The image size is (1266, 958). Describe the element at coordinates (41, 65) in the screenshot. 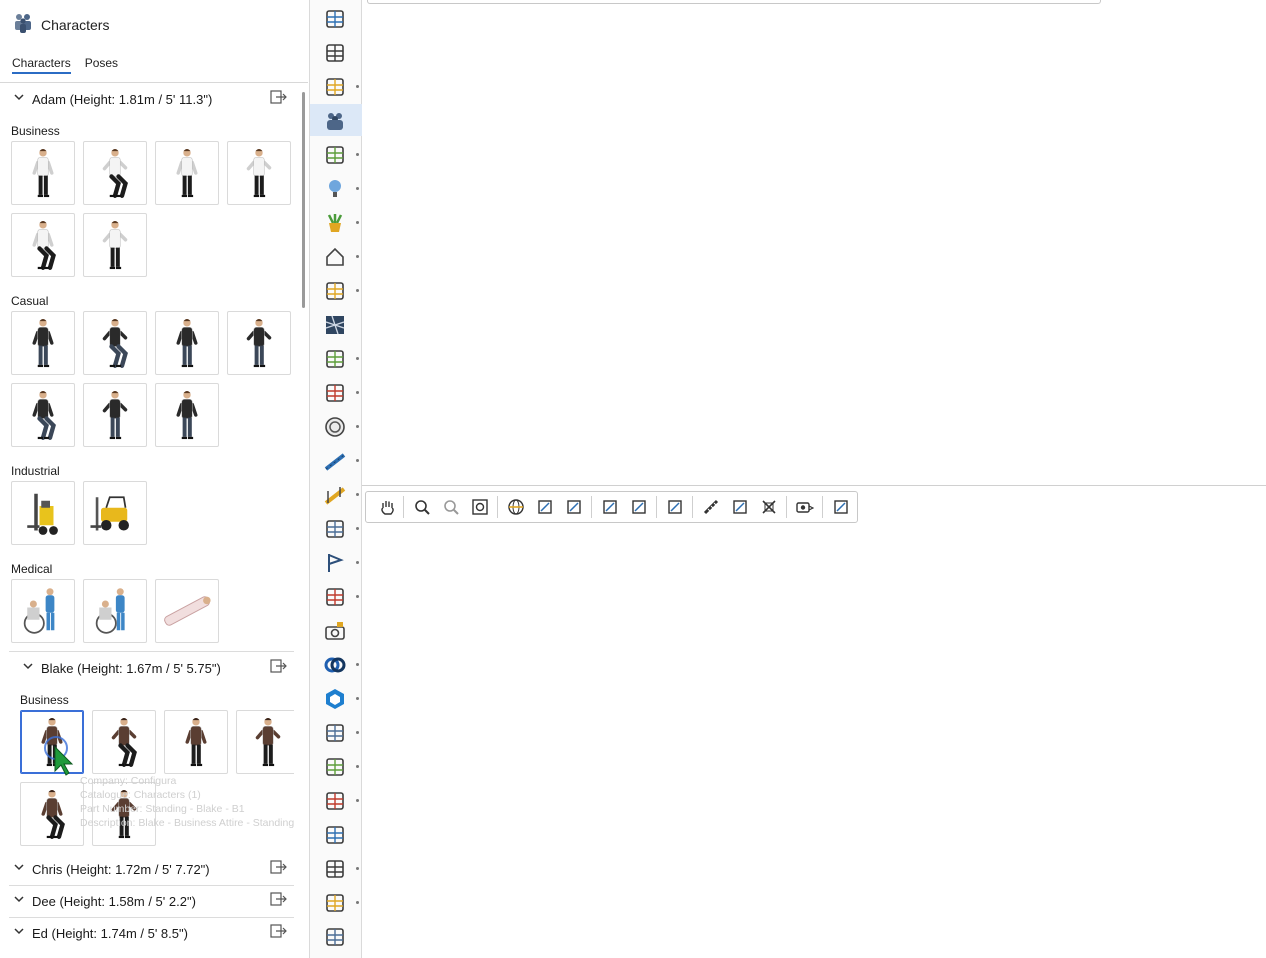

I see `tab-characters: Characters` at that location.